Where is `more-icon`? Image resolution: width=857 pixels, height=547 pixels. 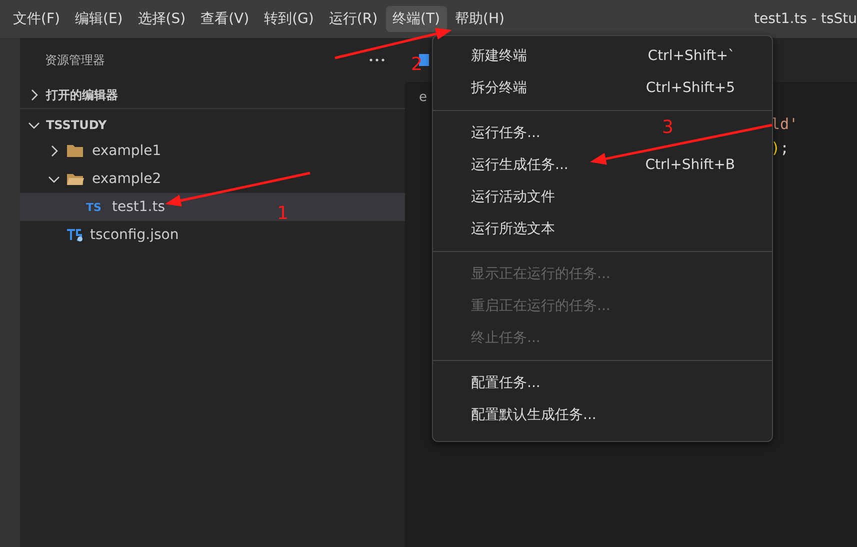
more-icon is located at coordinates (377, 60).